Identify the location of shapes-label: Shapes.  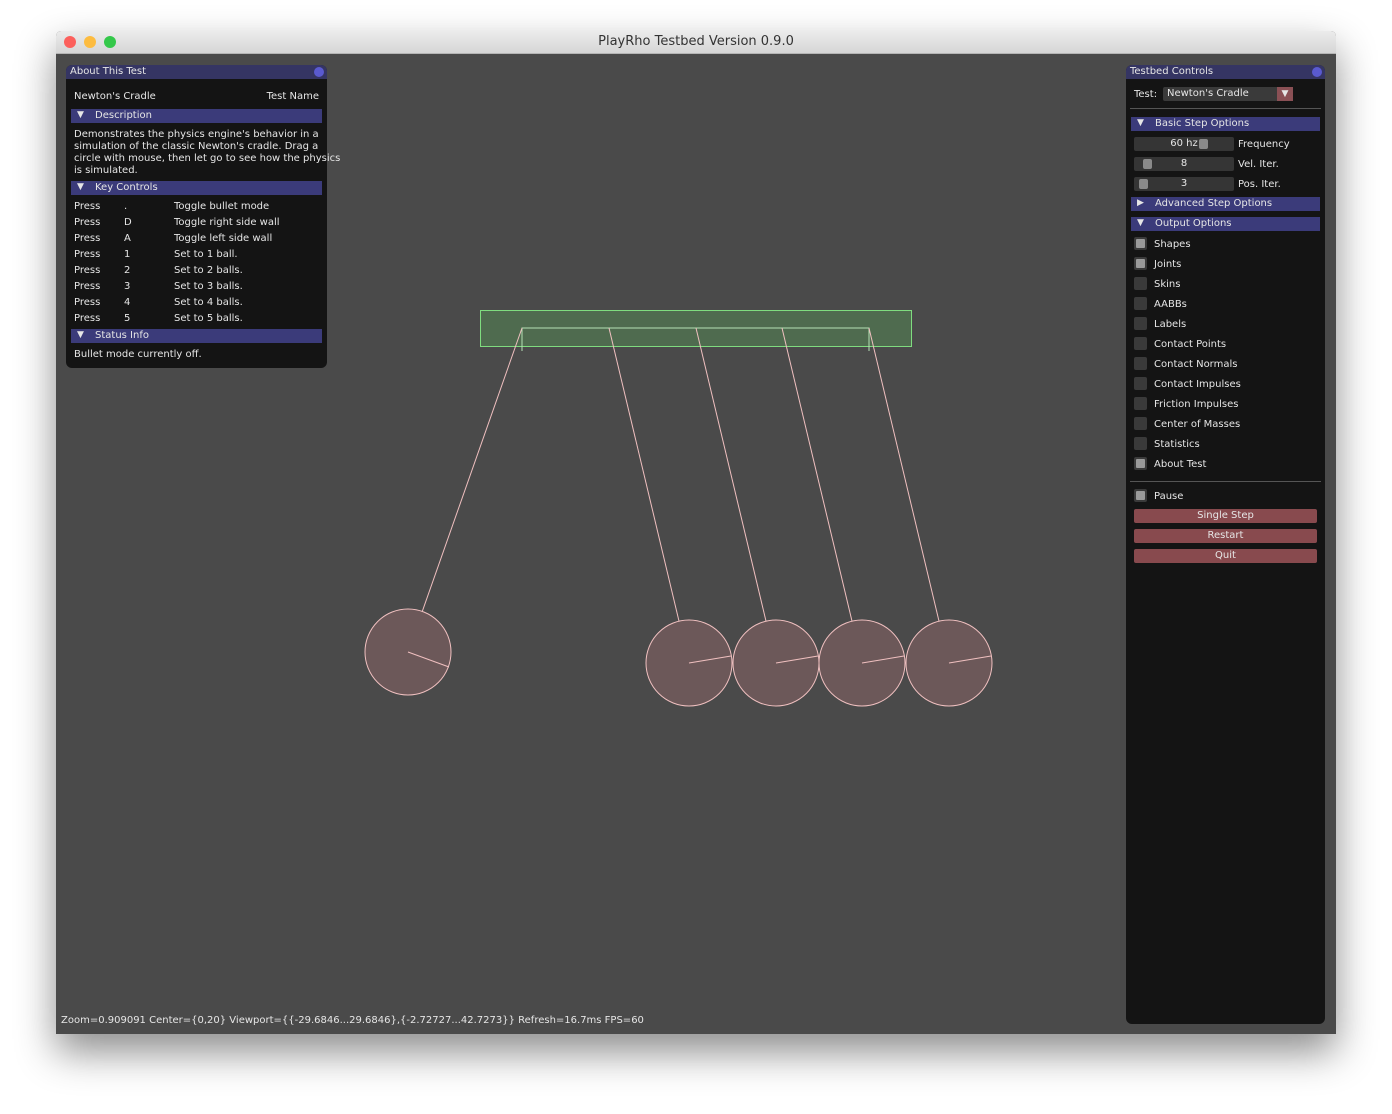
(1172, 244).